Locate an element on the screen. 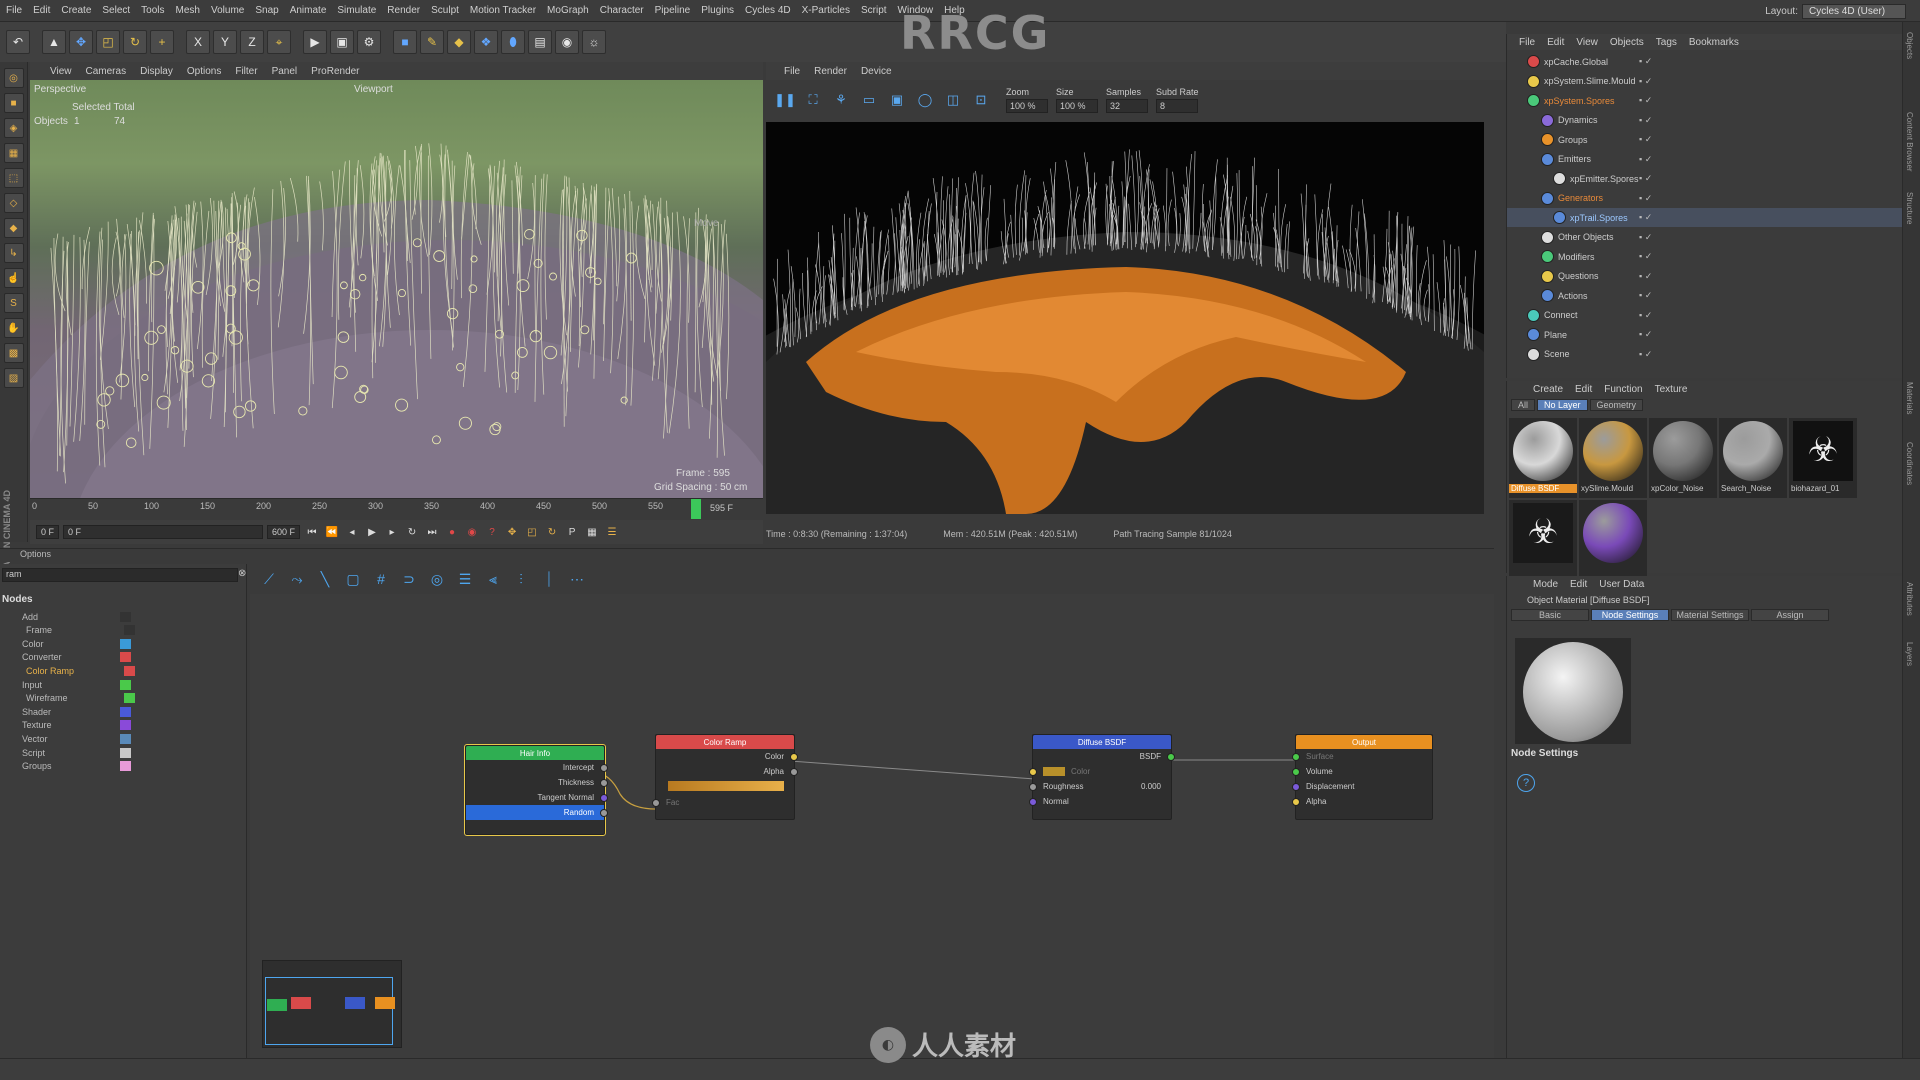  frame-node-icon: ▢ is located at coordinates (353, 579).